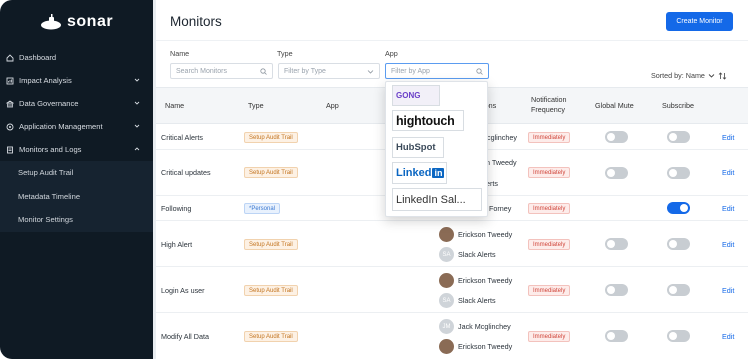 This screenshot has height=359, width=748. What do you see at coordinates (61, 126) in the screenshot?
I see `sidebar-item-label: Application Management` at bounding box center [61, 126].